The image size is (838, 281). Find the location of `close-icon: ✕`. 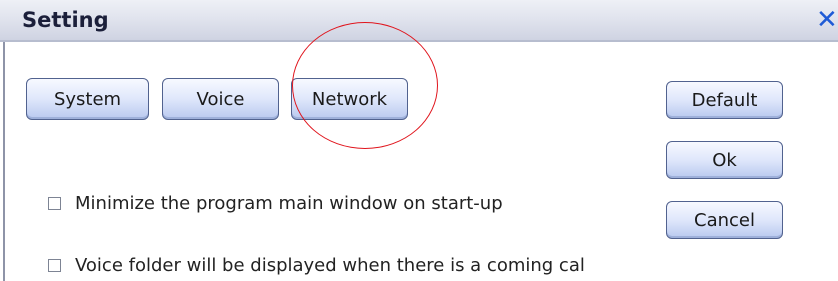

close-icon: ✕ is located at coordinates (827, 20).